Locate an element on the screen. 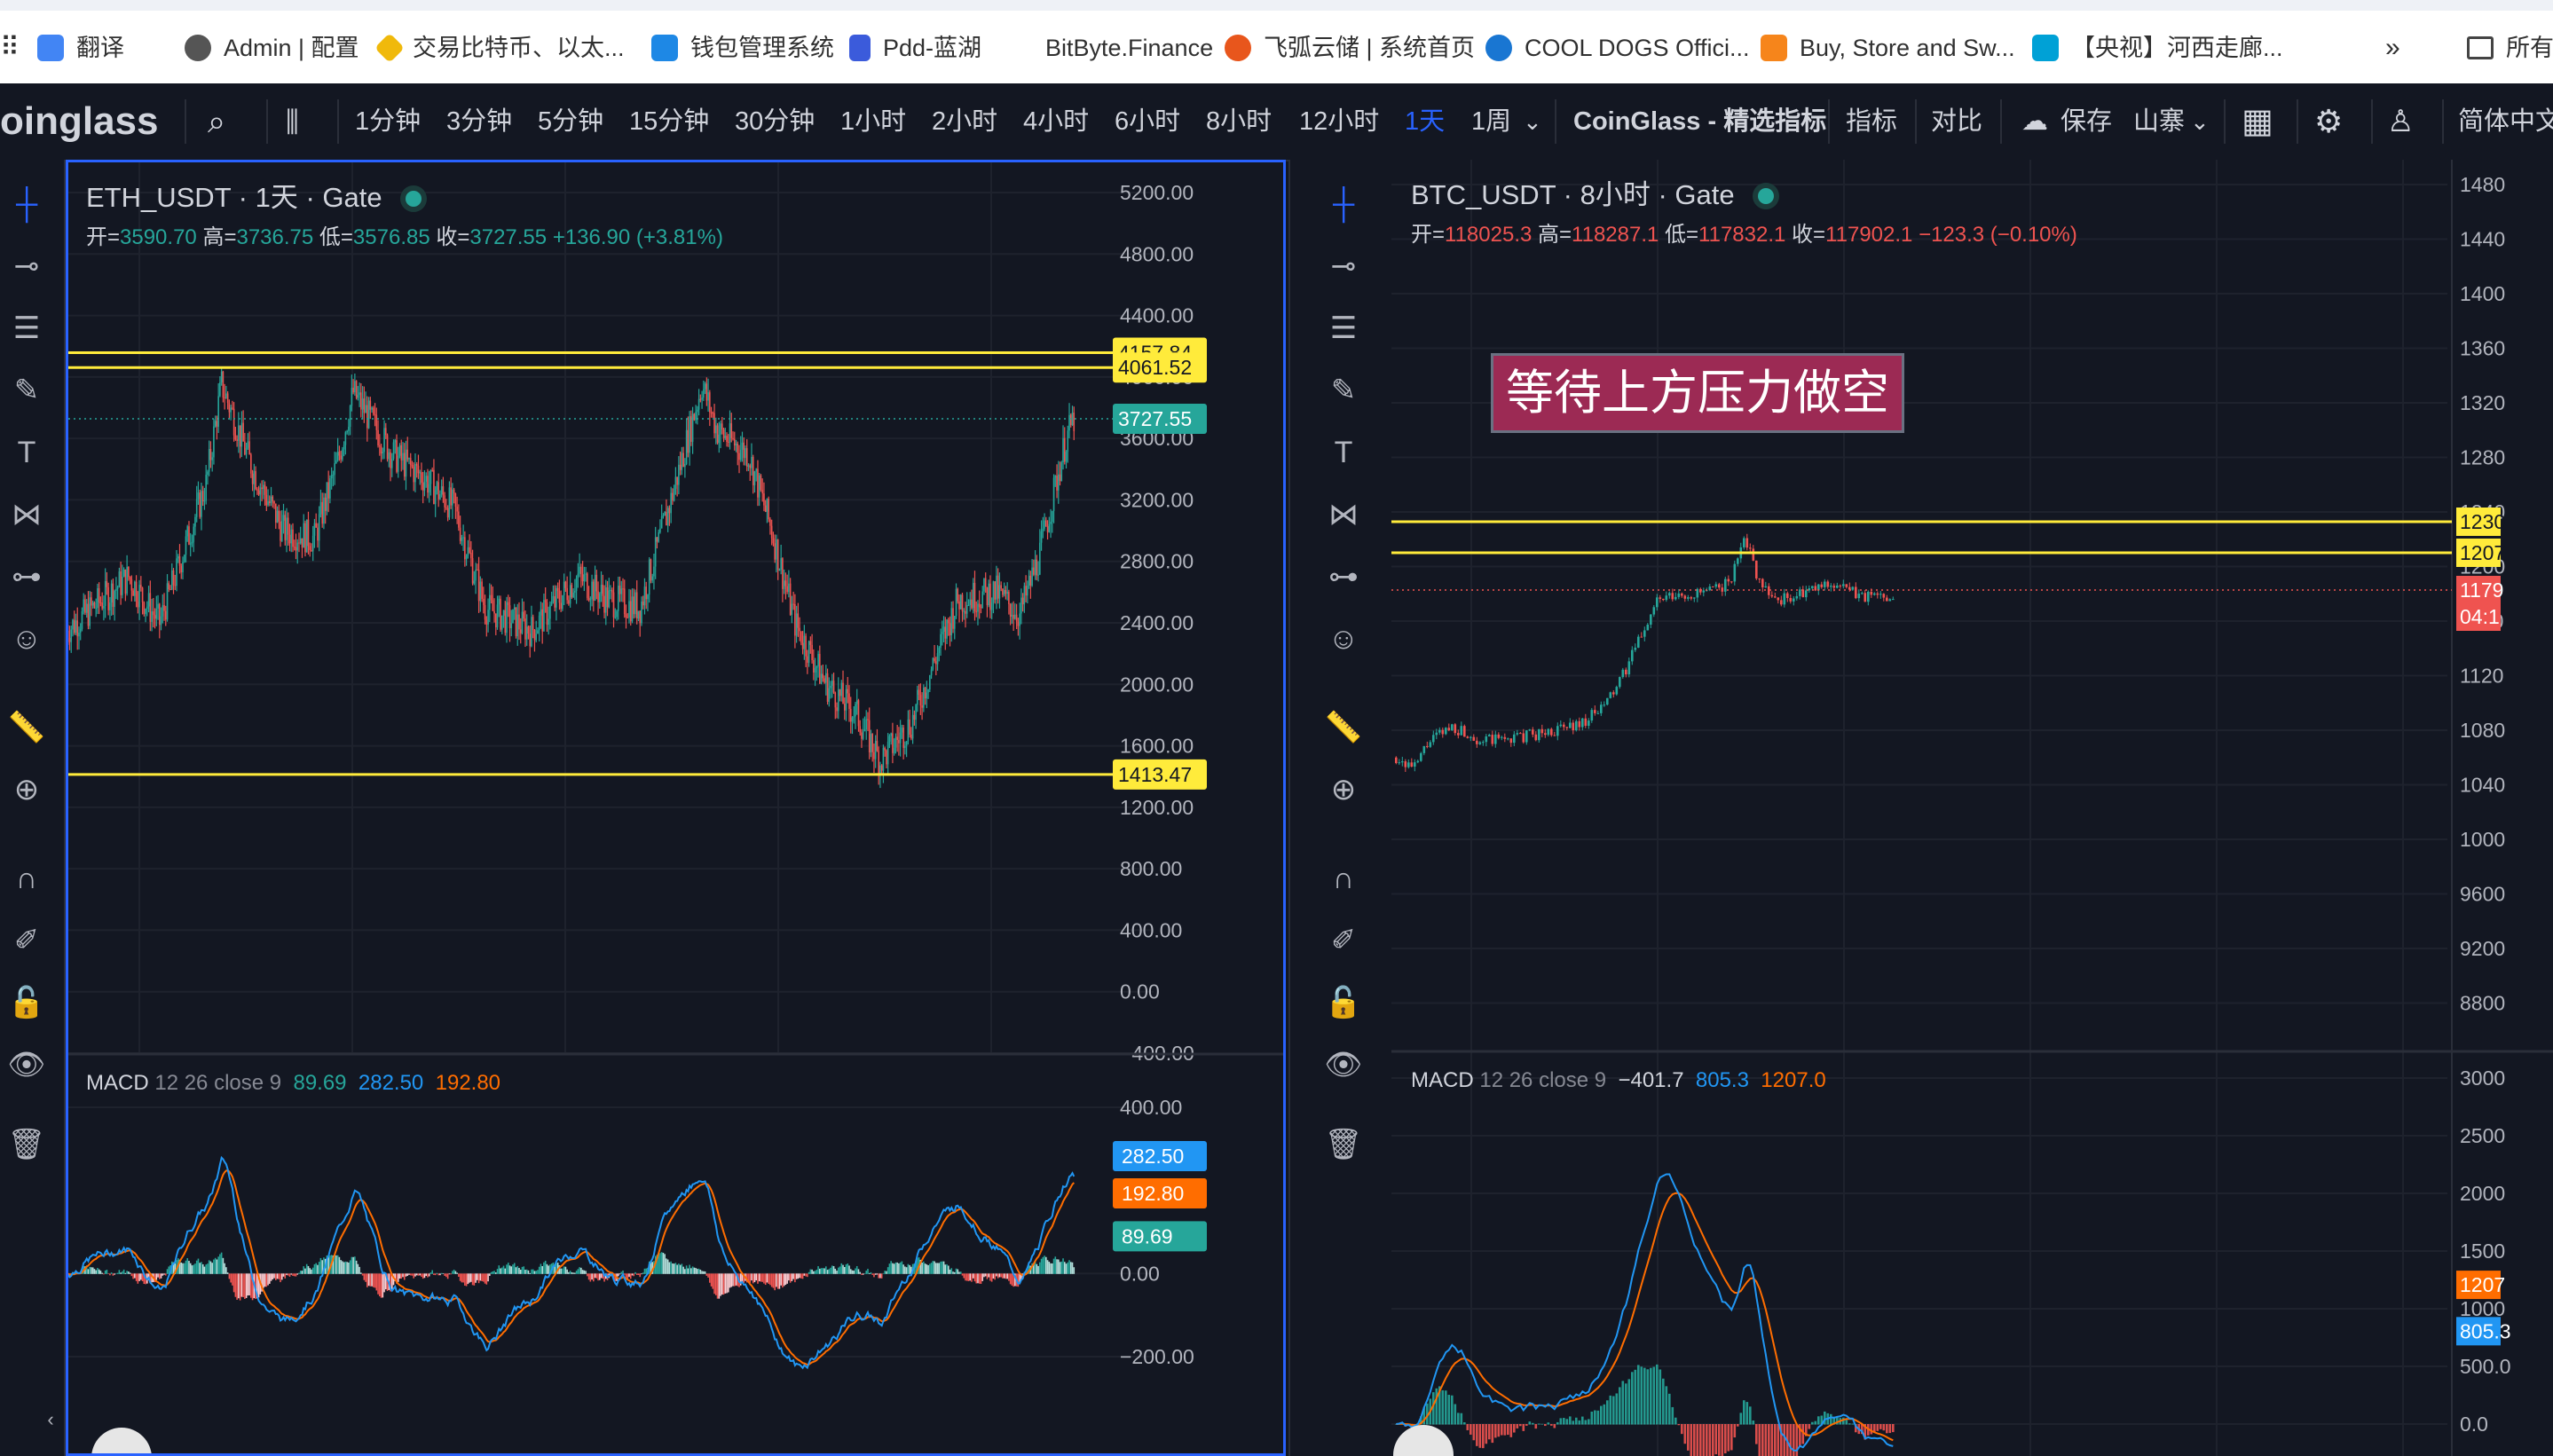 This screenshot has height=1456, width=2553. bookmark-item: Pdd-蓝湖 is located at coordinates (915, 48).